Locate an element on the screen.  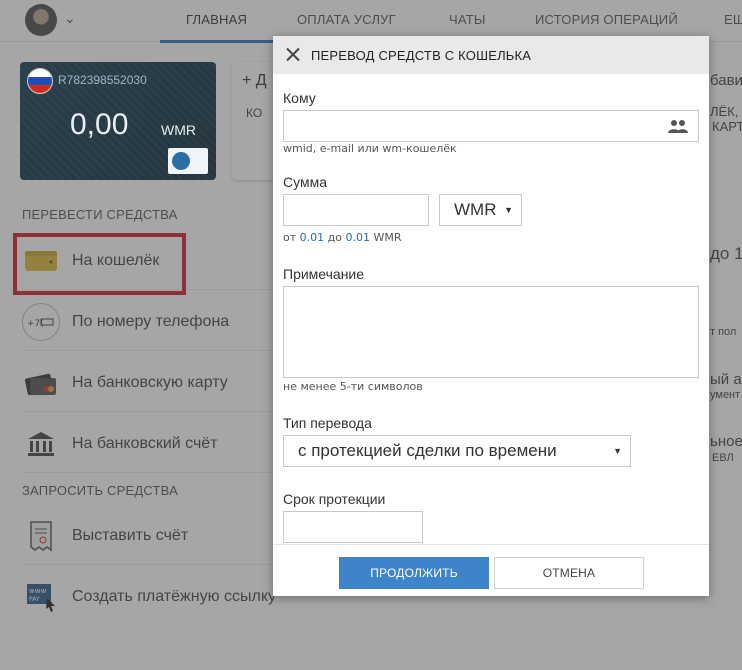
wallet-currency: WMR is located at coordinates (178, 130).